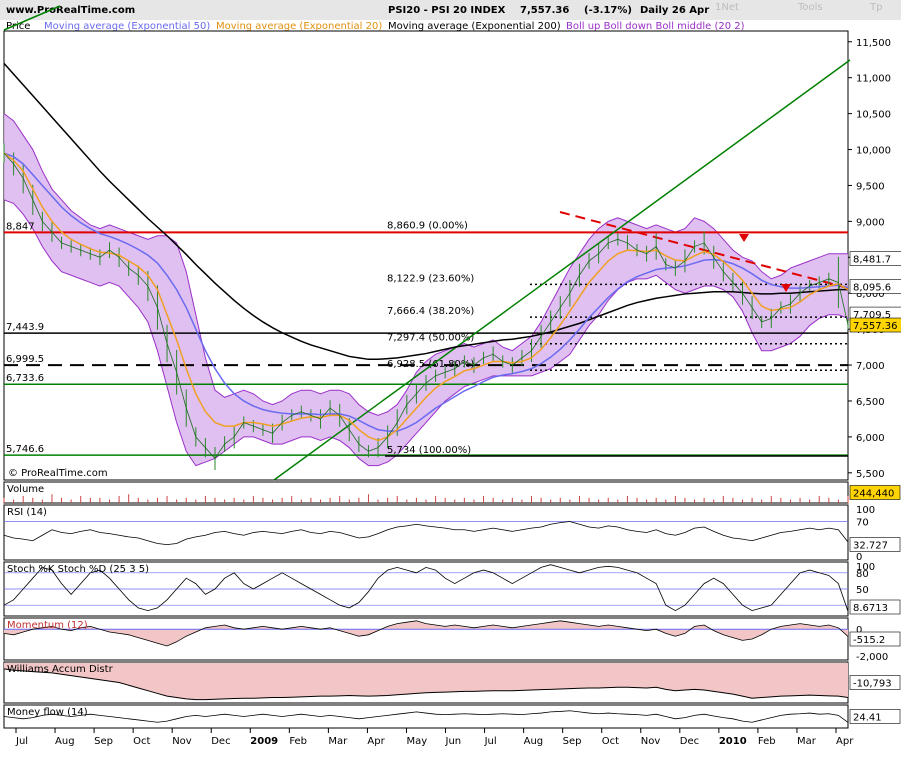 This screenshot has width=901, height=758. I want to click on williams-title: Williams Accum Distr, so click(60, 669).